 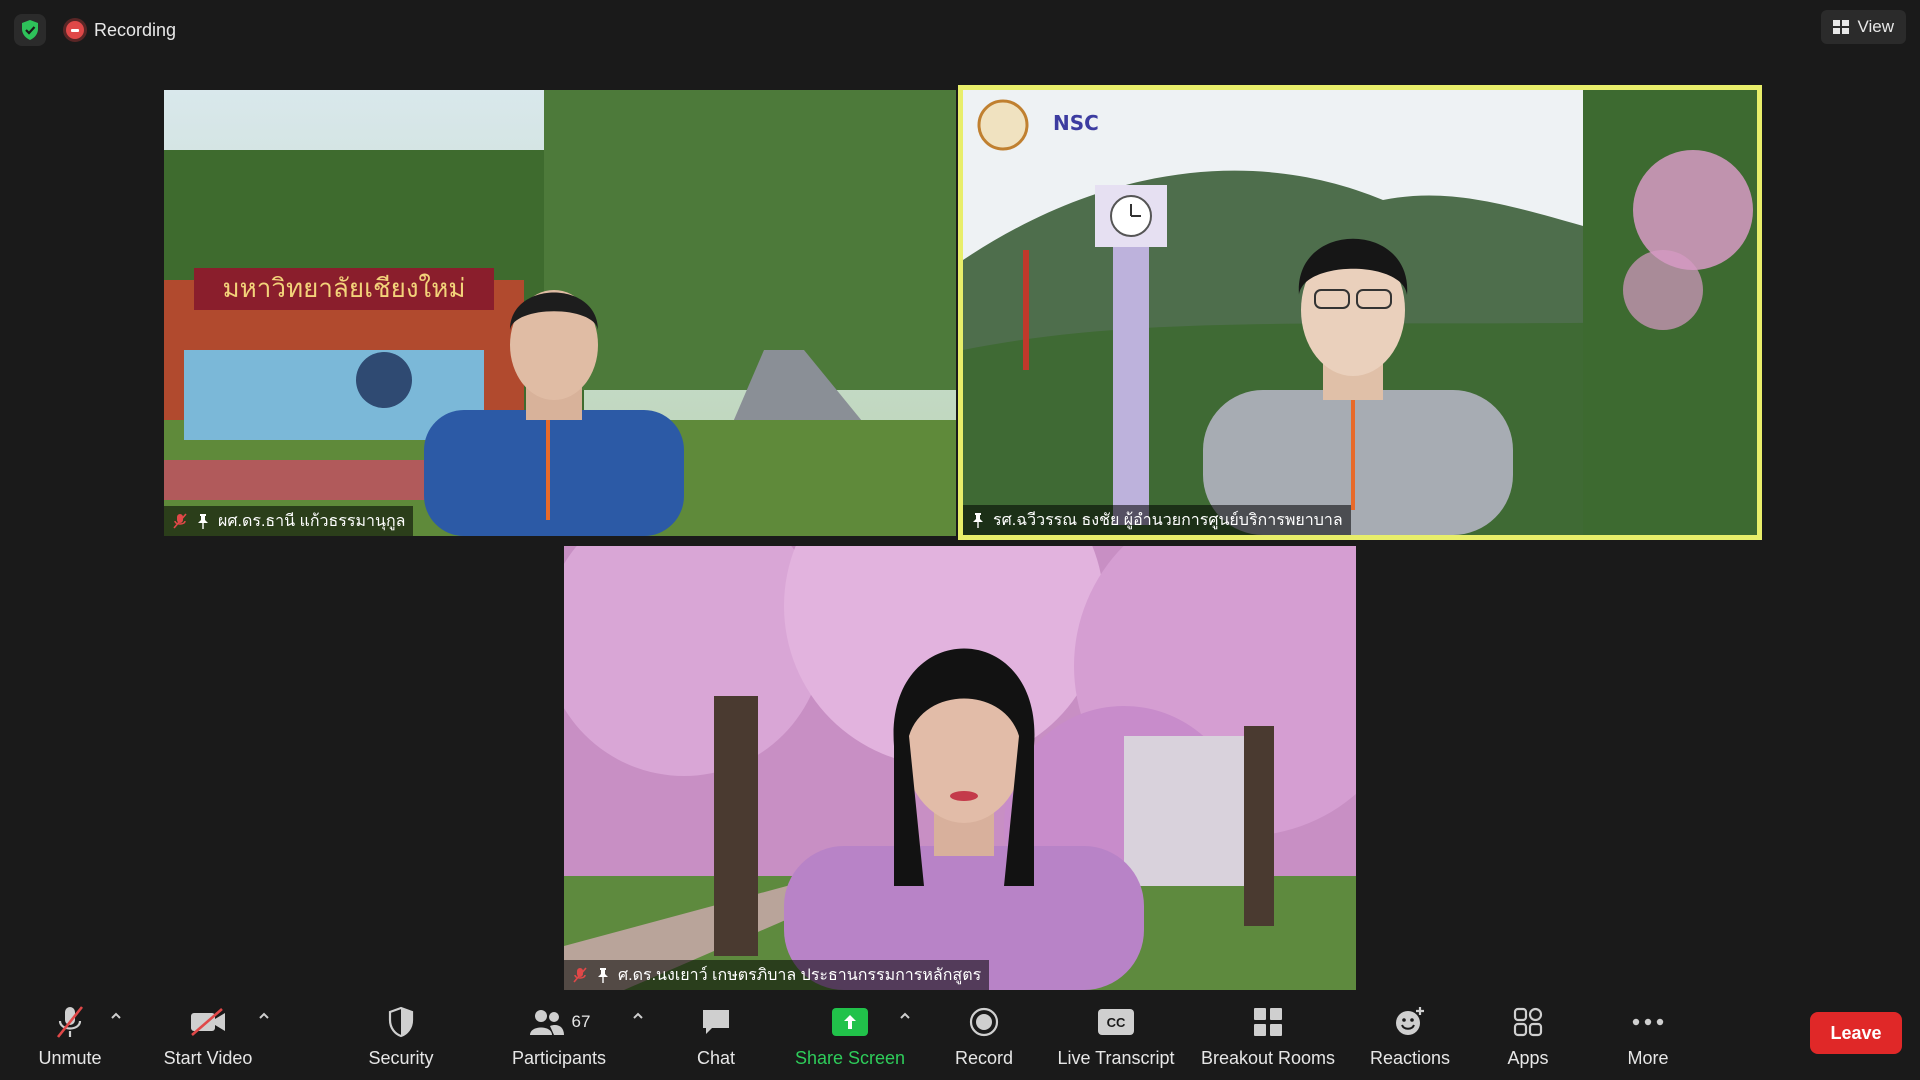 What do you see at coordinates (401, 1022) in the screenshot?
I see `security-shield-icon` at bounding box center [401, 1022].